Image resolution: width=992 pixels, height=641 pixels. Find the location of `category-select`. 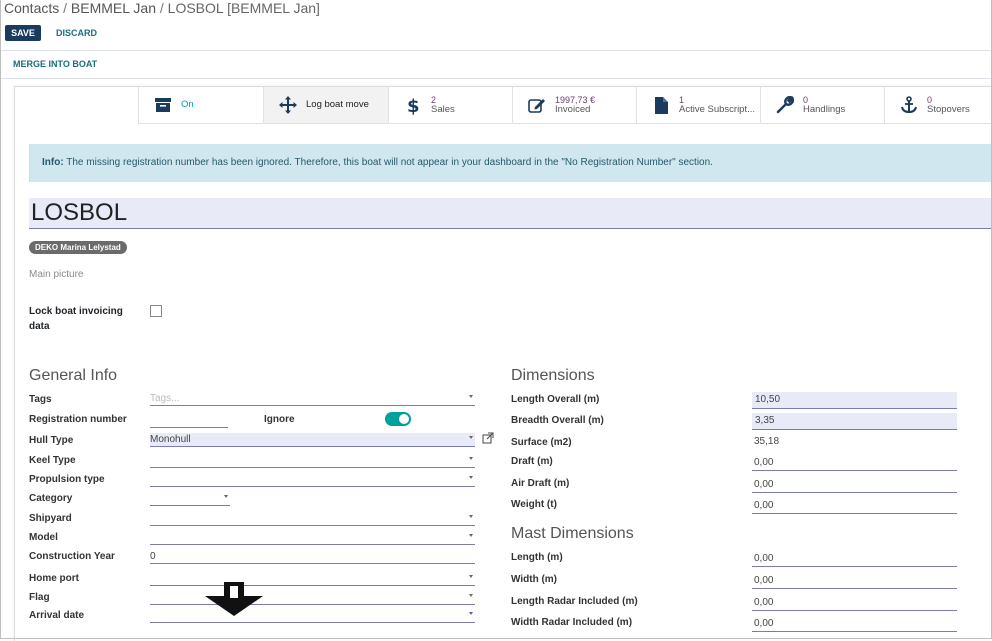

category-select is located at coordinates (190, 499).